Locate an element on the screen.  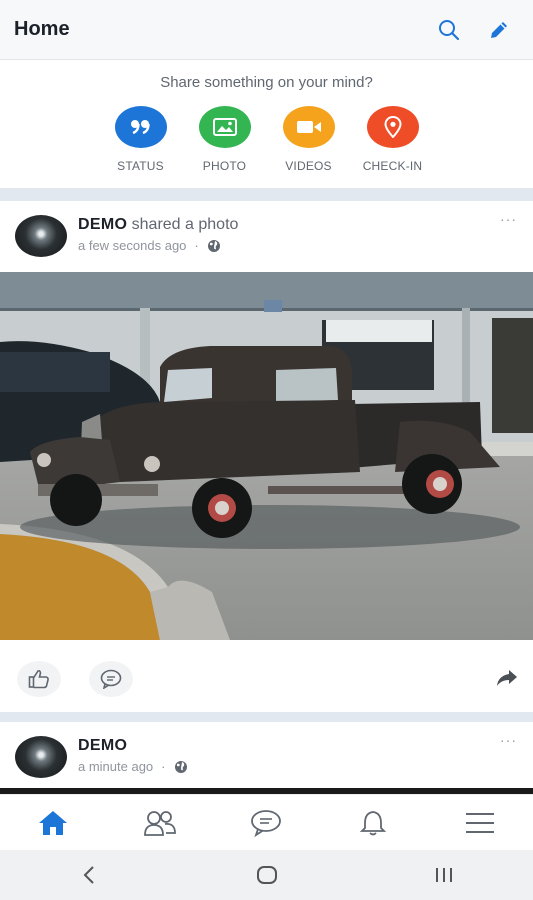
search-button is located at coordinates (449, 30).